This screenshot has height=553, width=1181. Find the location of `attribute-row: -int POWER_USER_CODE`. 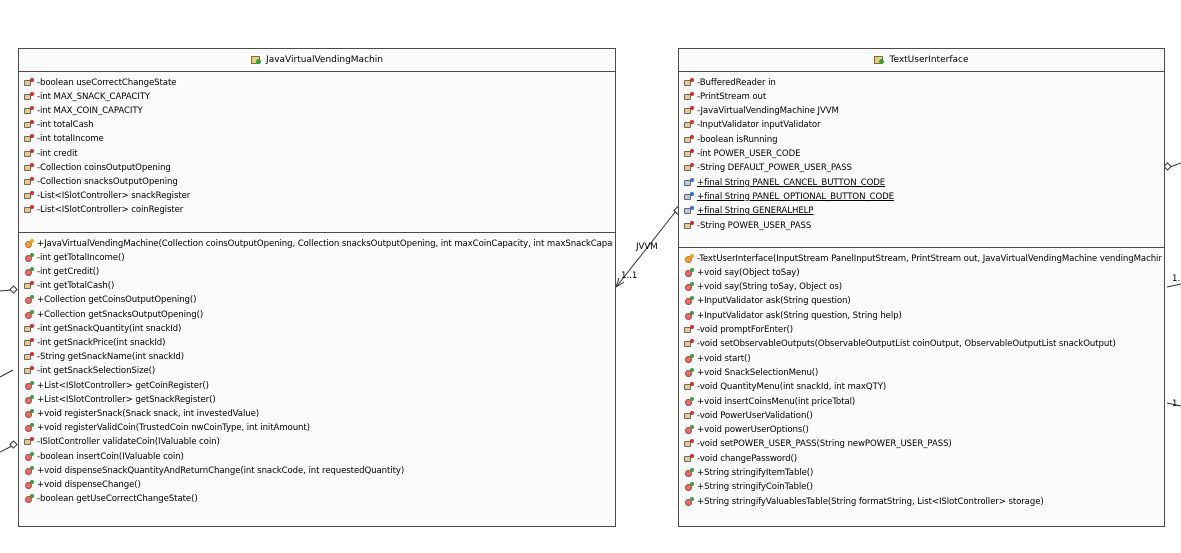

attribute-row: -int POWER_USER_CODE is located at coordinates (922, 154).